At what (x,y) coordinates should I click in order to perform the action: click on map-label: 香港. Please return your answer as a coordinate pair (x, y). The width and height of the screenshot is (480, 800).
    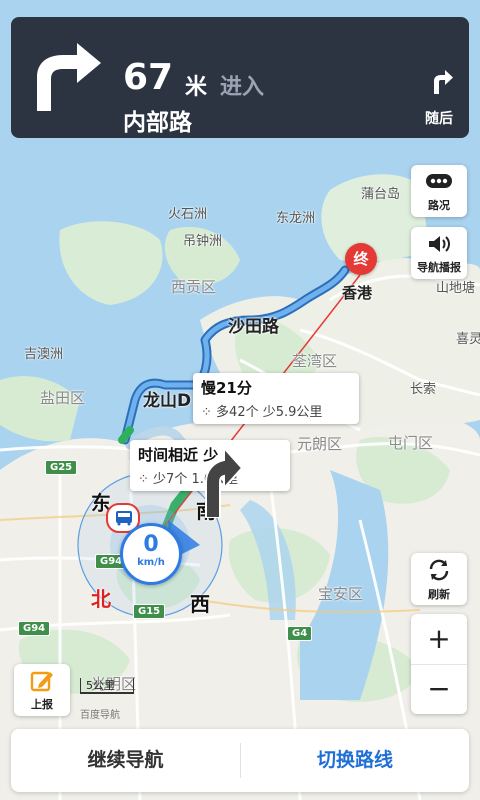
    Looking at the image, I should click on (357, 293).